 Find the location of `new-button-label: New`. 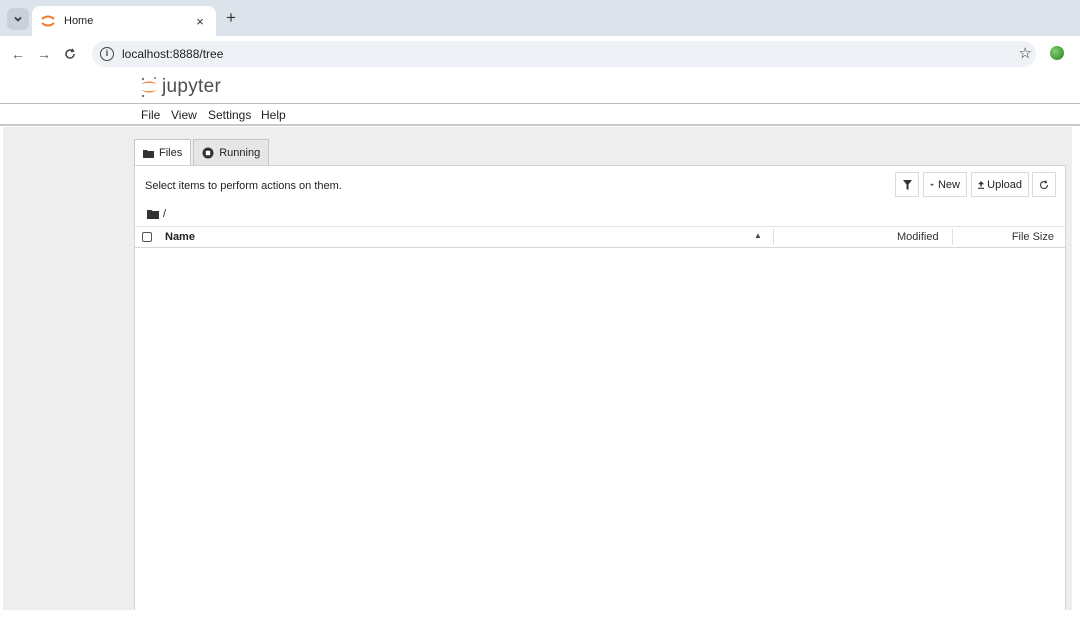

new-button-label: New is located at coordinates (948, 184).